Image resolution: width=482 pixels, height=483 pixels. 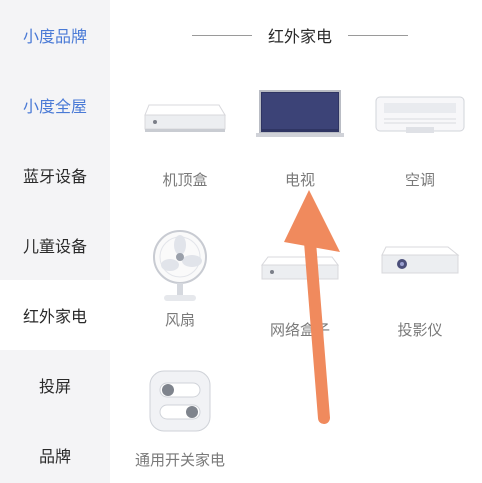 I want to click on sidebar-item-label: 小度品牌, so click(x=54, y=36).